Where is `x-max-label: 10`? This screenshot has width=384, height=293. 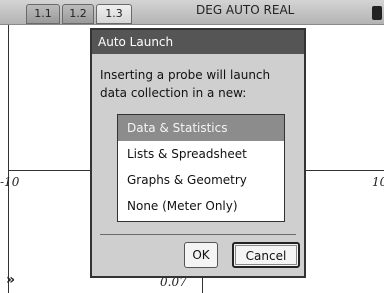
x-max-label: 10 is located at coordinates (378, 182).